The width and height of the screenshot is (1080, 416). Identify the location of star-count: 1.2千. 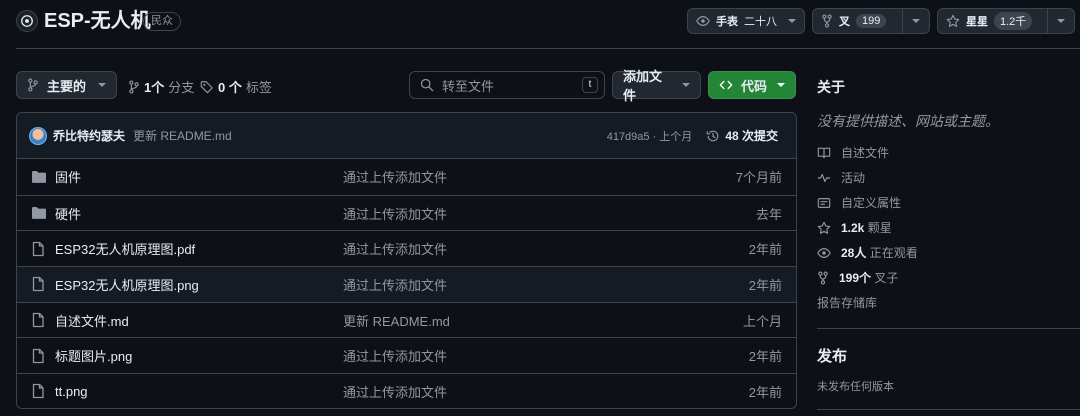
(1013, 21).